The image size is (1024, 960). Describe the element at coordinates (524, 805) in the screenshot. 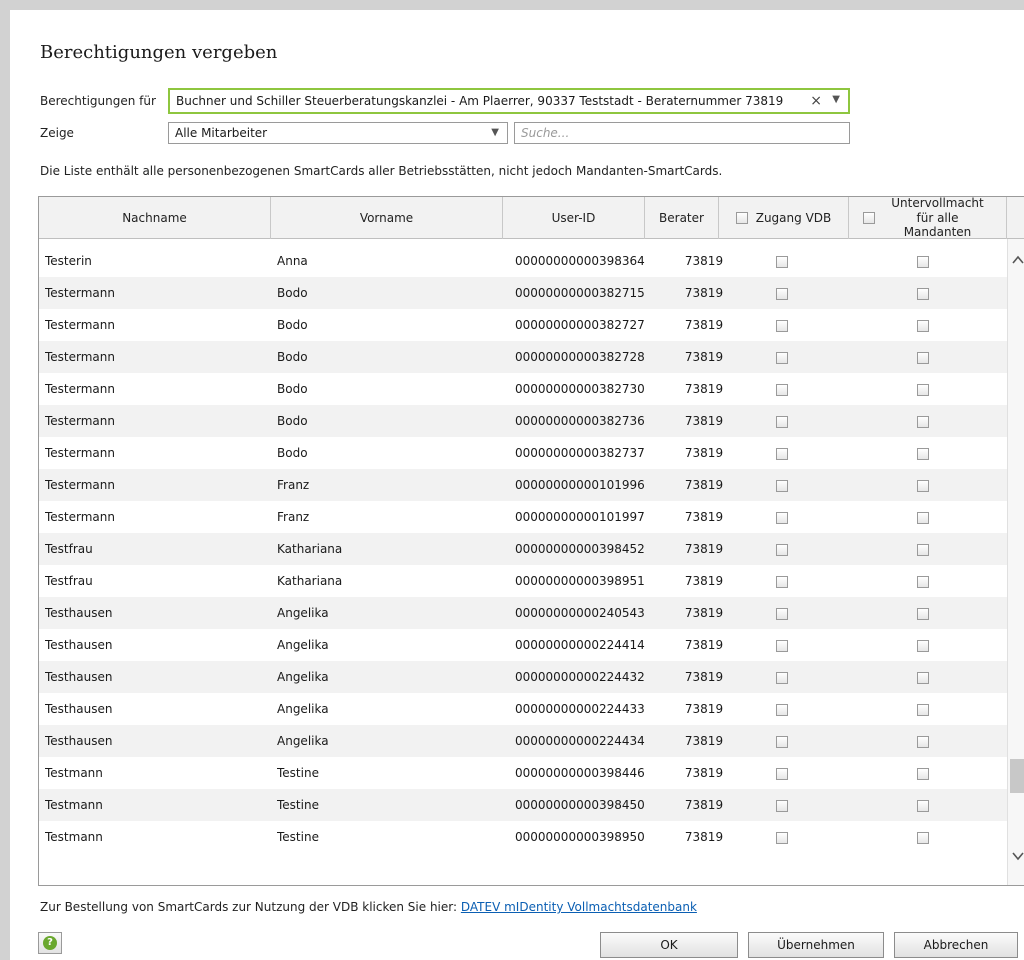

I see `table-row: Testmann Testine 00000000000398450 73819` at that location.